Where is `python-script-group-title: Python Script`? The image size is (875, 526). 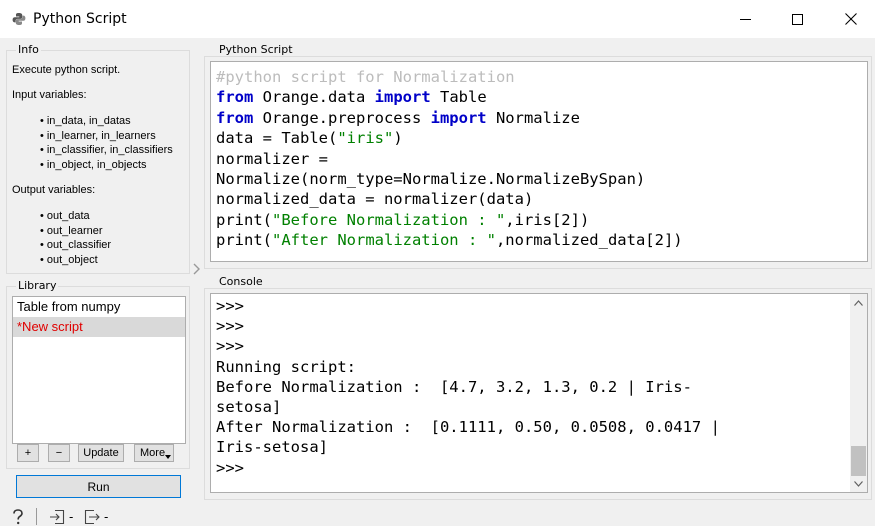
python-script-group-title: Python Script is located at coordinates (256, 49).